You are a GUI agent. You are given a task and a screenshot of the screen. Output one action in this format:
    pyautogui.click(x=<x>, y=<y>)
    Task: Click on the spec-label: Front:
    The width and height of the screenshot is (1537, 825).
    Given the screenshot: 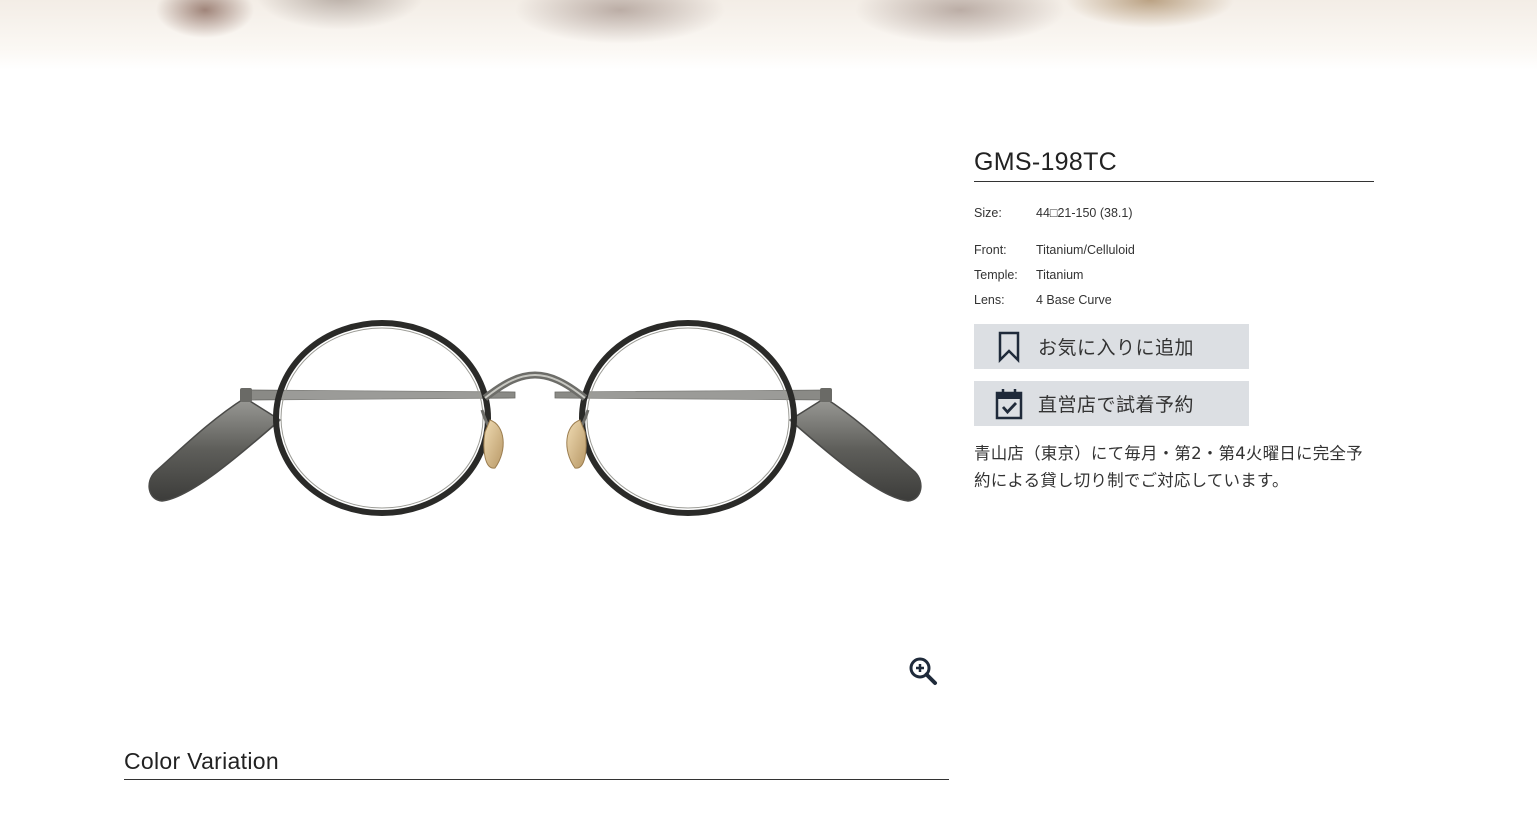 What is the action you would take?
    pyautogui.click(x=990, y=249)
    